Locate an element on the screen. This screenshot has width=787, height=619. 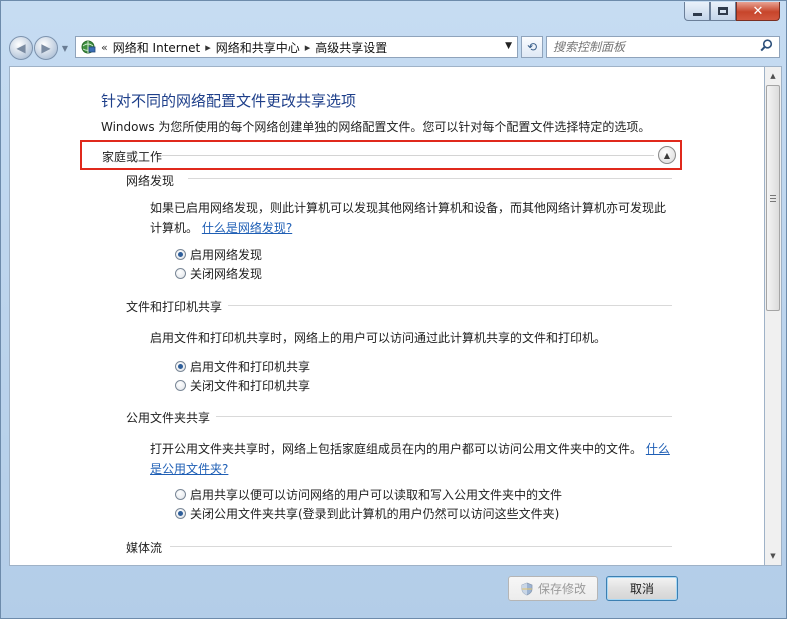
collapse-button: ▲ is located at coordinates (667, 155).